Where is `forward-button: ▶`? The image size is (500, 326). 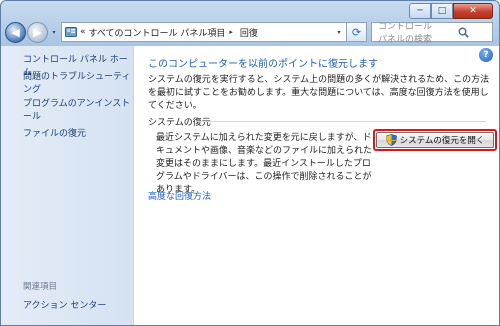 forward-button: ▶ is located at coordinates (37, 32).